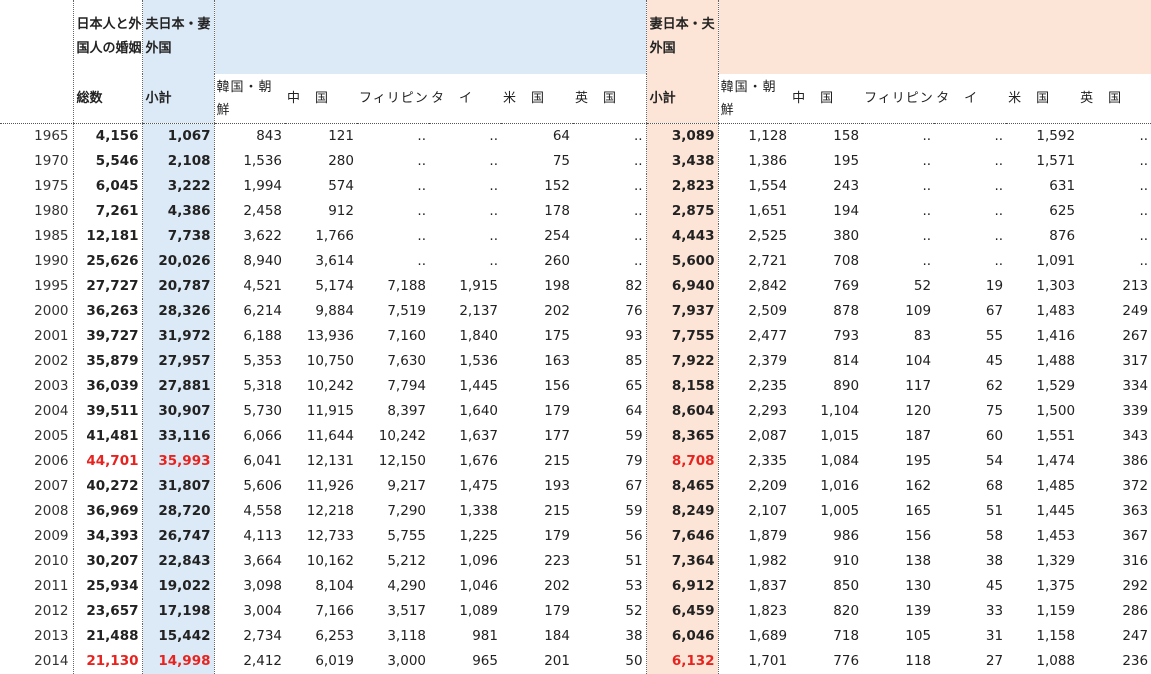 This screenshot has width=1151, height=674. I want to click on wife-country-cell: 67, so click(994, 311).